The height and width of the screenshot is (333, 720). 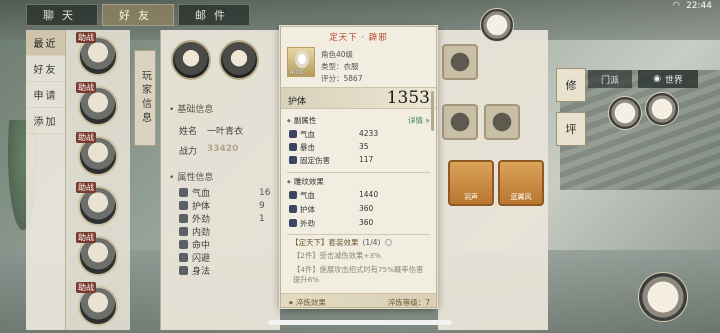 What do you see at coordinates (610, 79) in the screenshot?
I see `sect-channel-button: 门派` at bounding box center [610, 79].